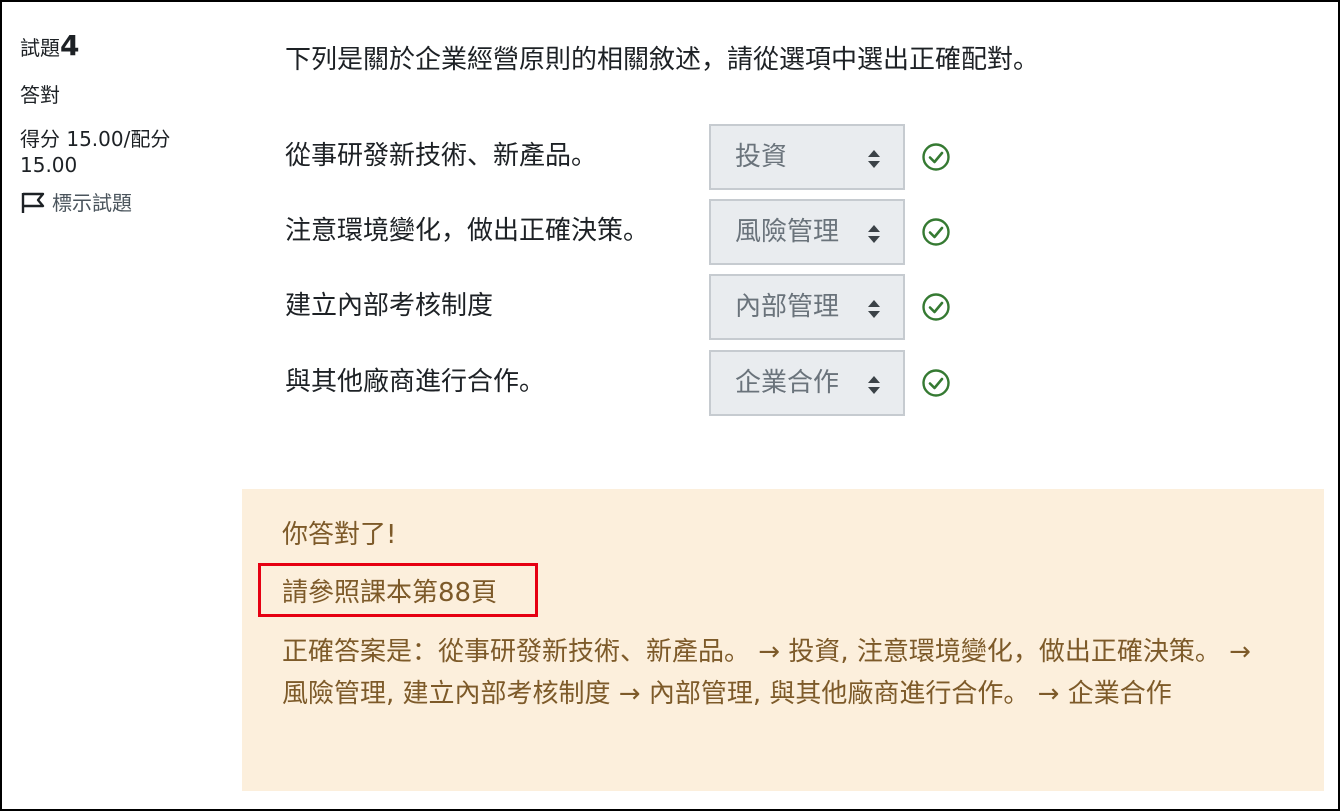  I want to click on feedback-result: 你答對了!, so click(339, 535).